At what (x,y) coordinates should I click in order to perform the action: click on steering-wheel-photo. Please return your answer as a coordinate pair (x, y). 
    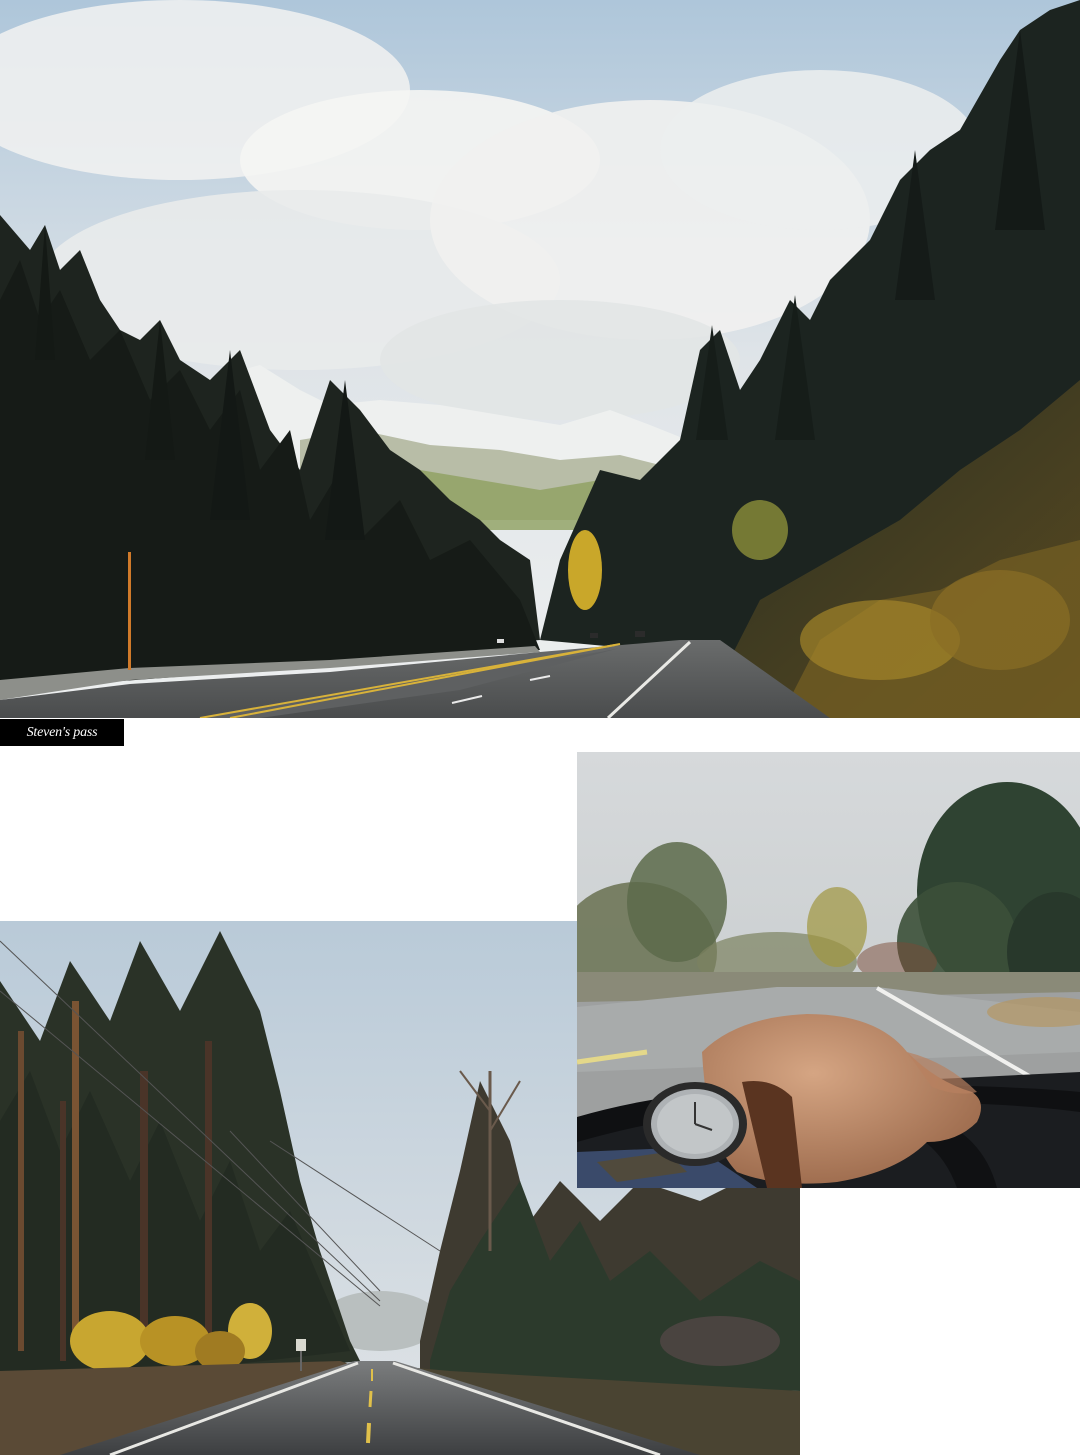
    Looking at the image, I should click on (828, 970).